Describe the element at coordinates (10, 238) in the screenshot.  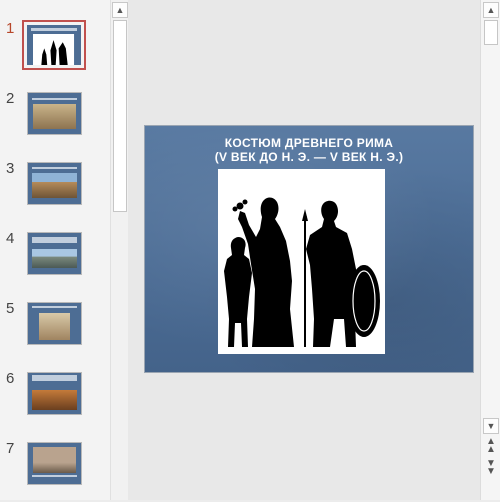
I see `slide-number: 4` at that location.